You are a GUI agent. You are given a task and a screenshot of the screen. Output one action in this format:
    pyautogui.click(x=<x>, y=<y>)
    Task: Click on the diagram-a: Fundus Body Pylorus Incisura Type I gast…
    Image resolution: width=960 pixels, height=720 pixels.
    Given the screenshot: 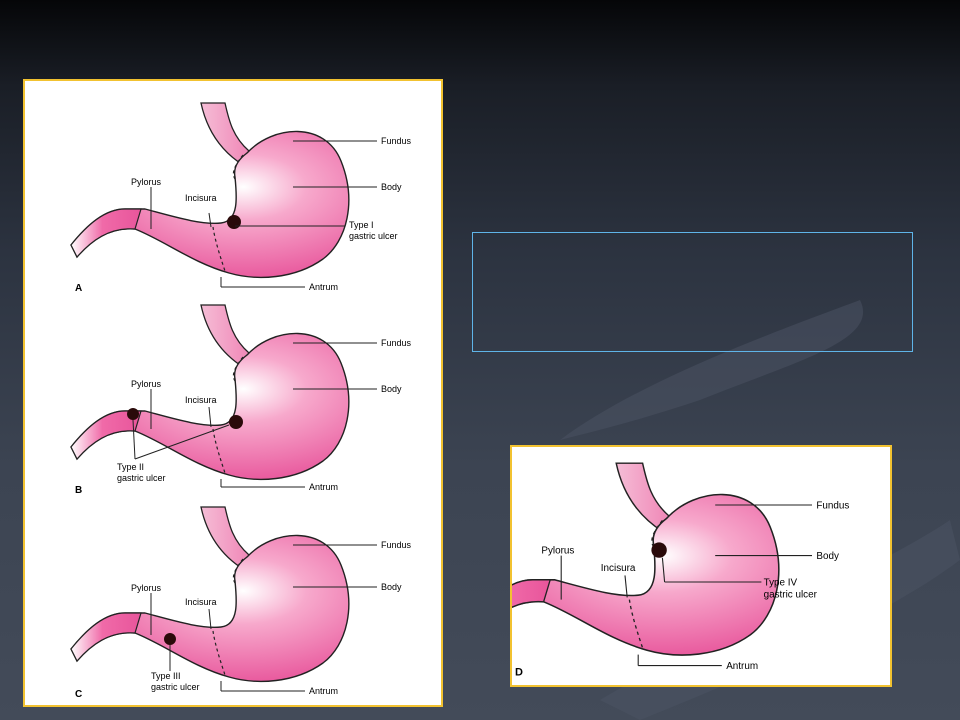 What is the action you would take?
    pyautogui.click(x=241, y=198)
    